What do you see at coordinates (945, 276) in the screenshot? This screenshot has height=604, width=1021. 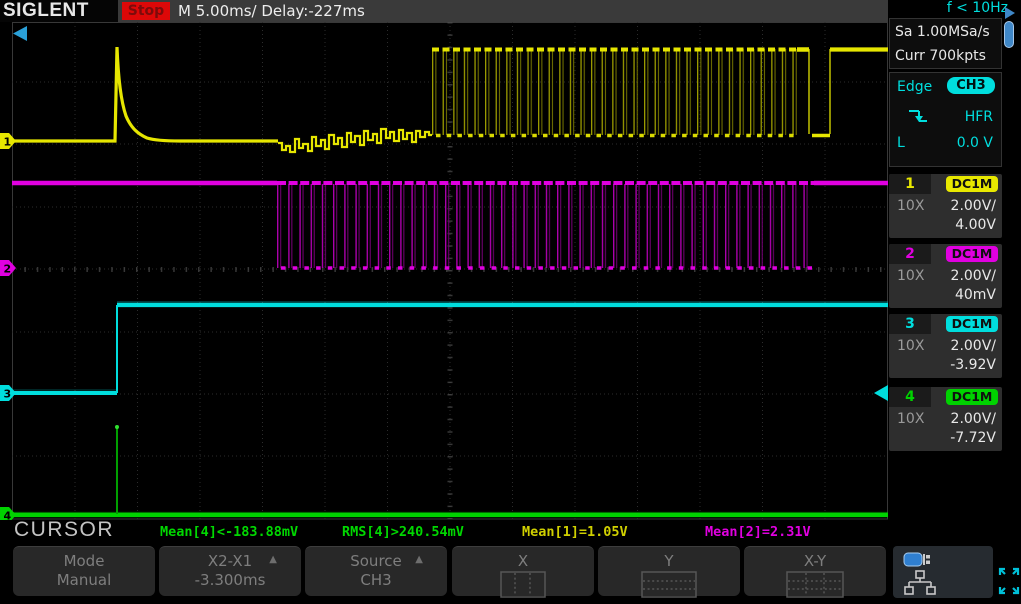 I see `channel2-descriptor: 2 DC1M 10X 2.00V/ 40mV` at bounding box center [945, 276].